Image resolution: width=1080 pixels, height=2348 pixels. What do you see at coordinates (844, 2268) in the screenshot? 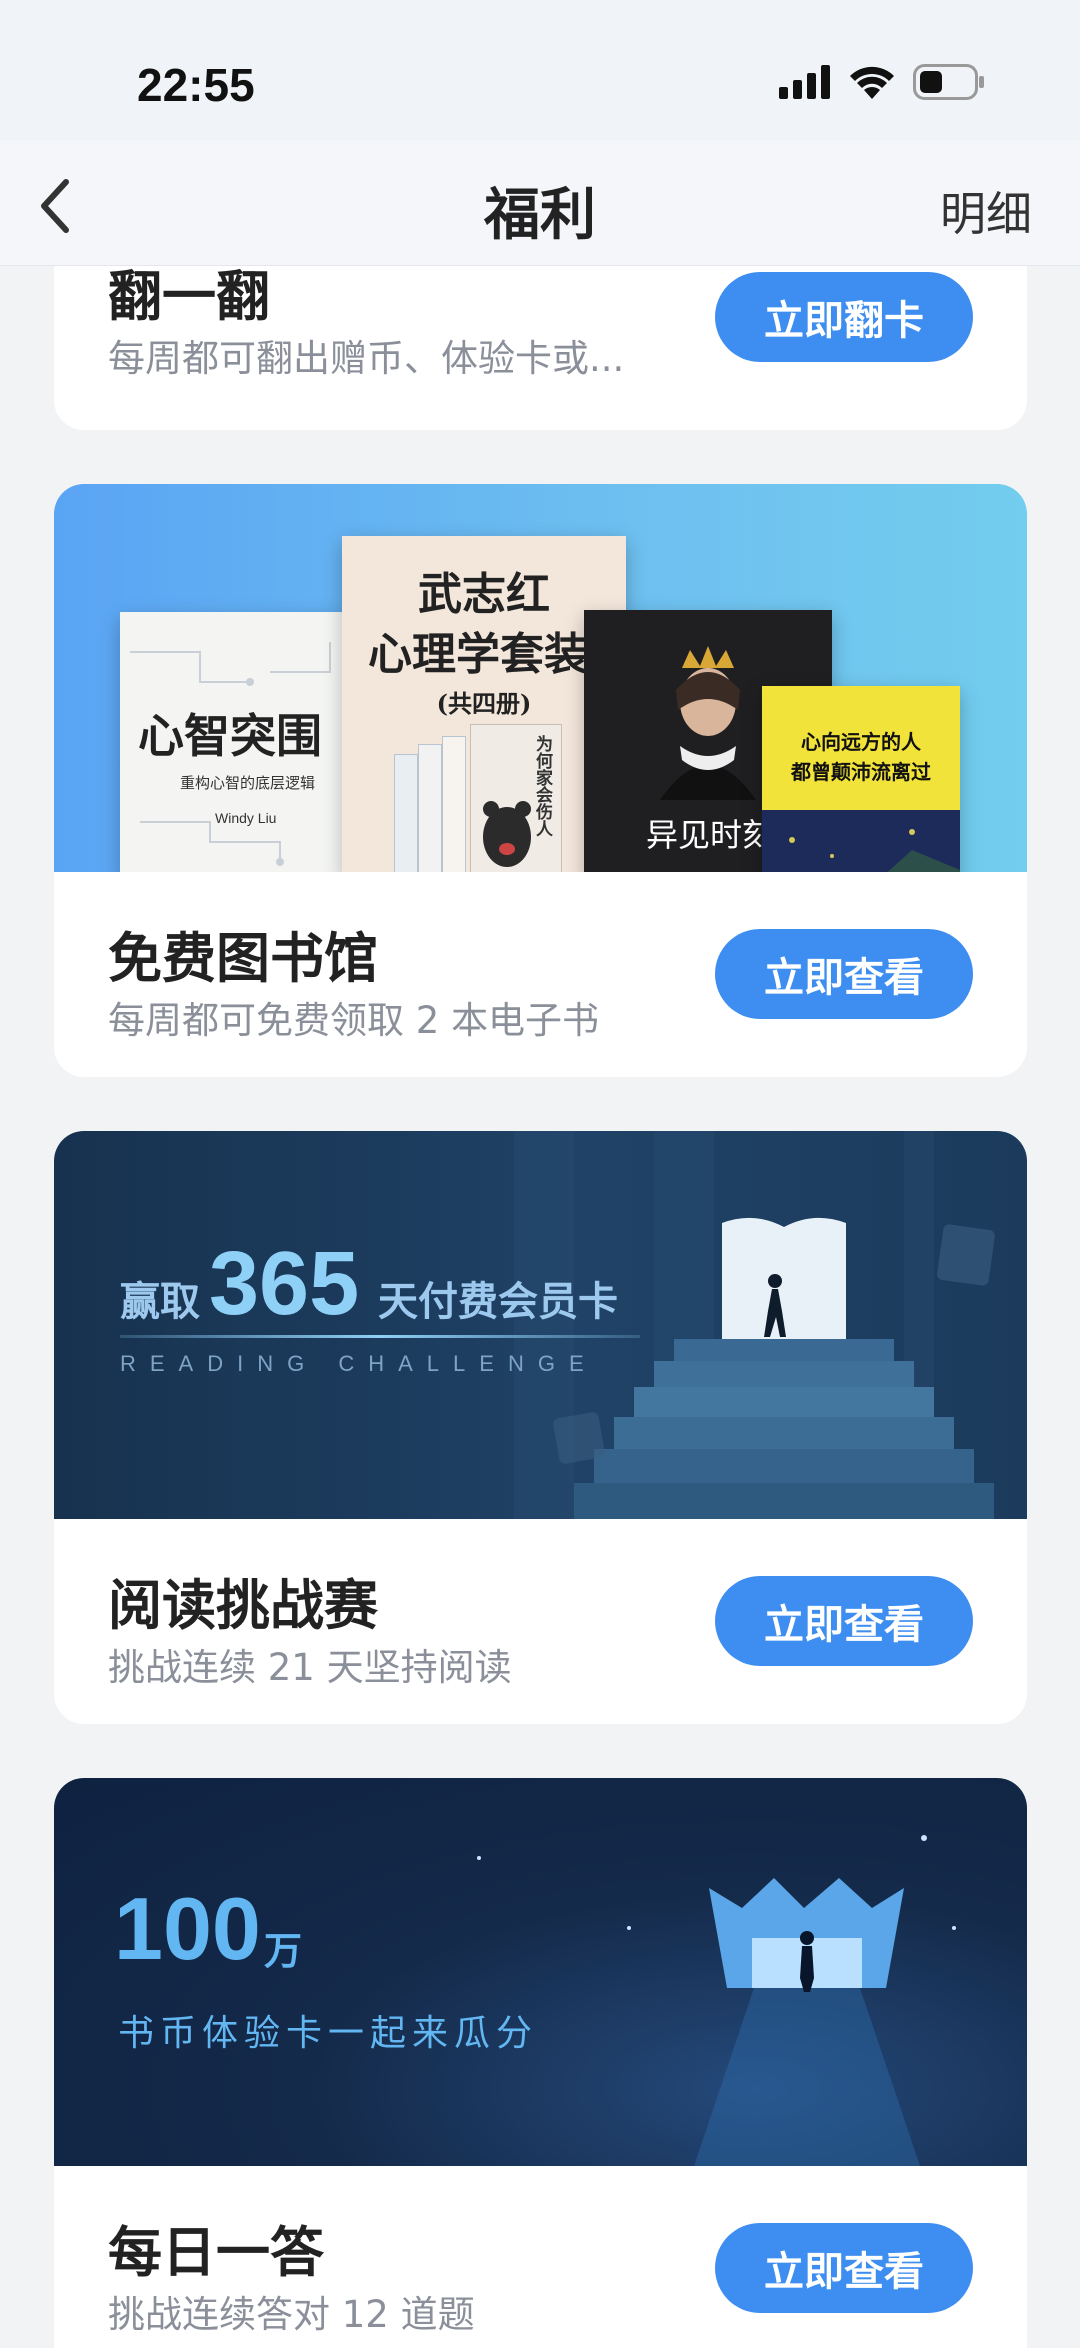
I see `view-quiz-button: 立即查看` at bounding box center [844, 2268].